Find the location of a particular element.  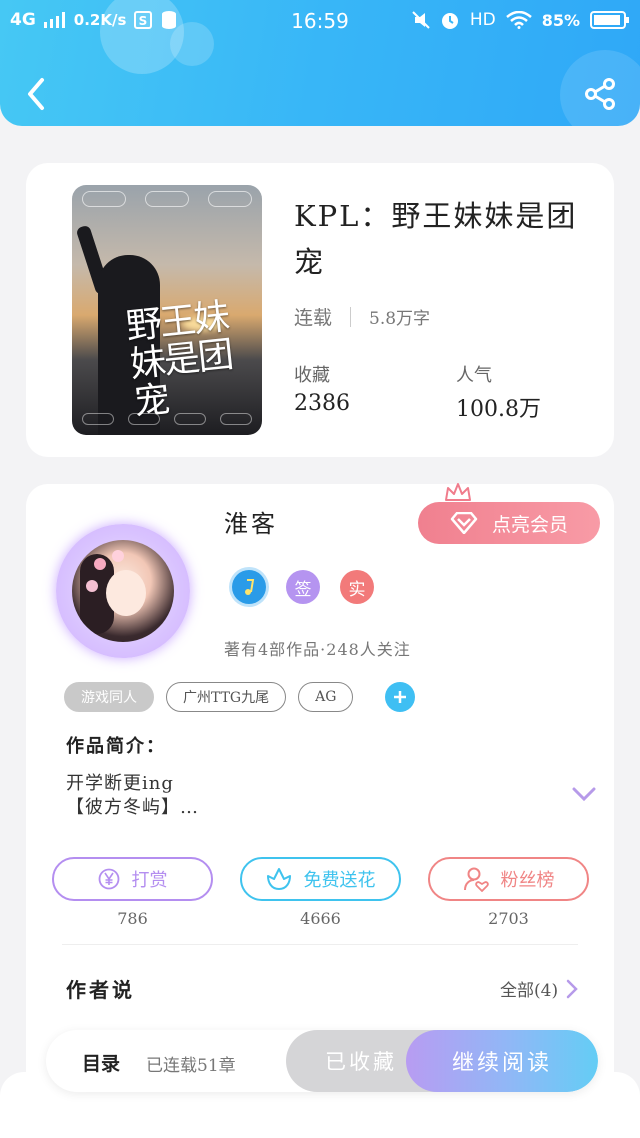

book-title: KPL：野王妹妹是团宠 is located at coordinates (436, 239).